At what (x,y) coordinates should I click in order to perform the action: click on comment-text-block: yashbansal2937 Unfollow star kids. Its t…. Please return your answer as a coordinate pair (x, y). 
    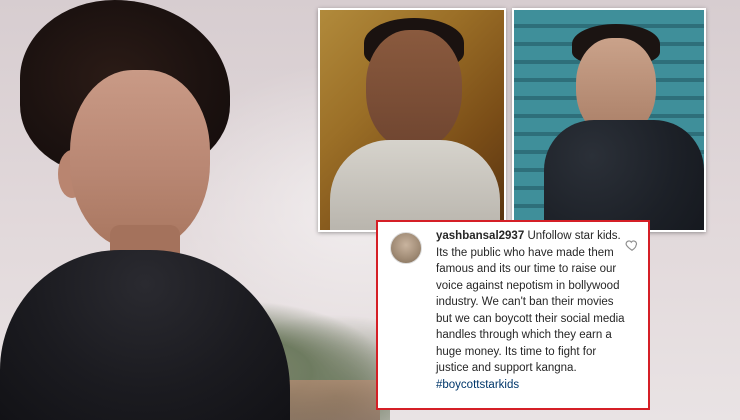
    Looking at the image, I should click on (531, 310).